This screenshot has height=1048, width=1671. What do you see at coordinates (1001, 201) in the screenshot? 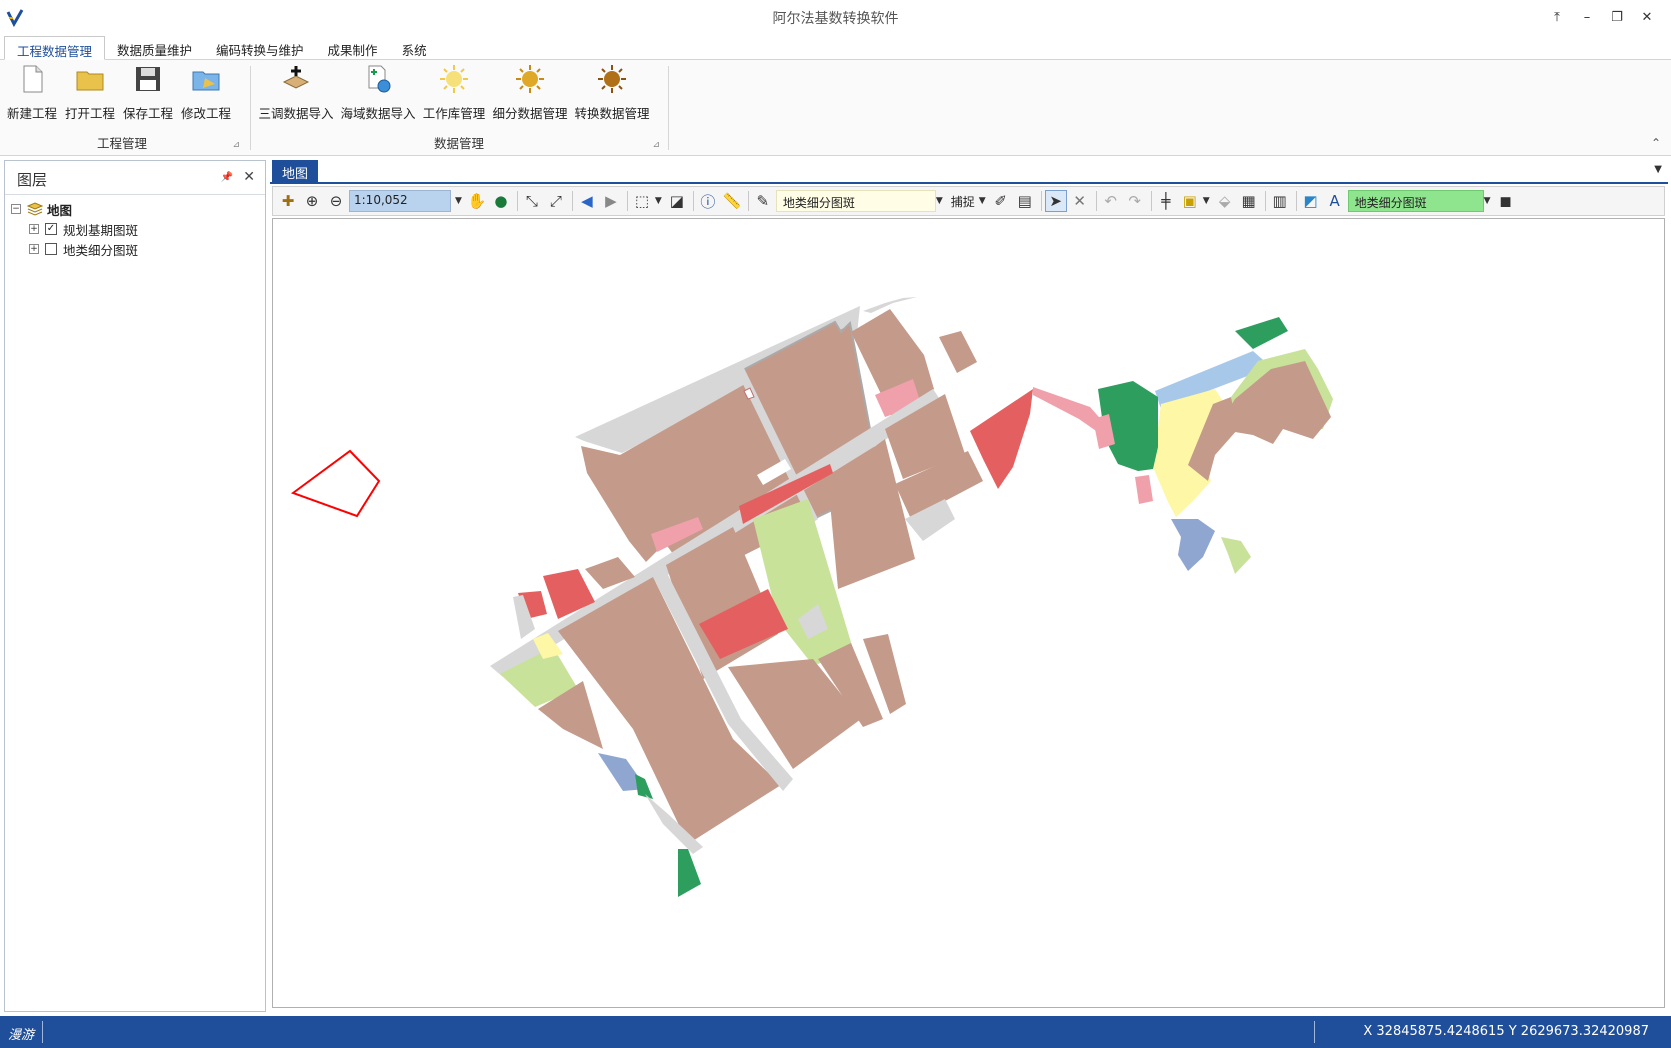
I see `edit-tool-icon: ✐` at bounding box center [1001, 201].